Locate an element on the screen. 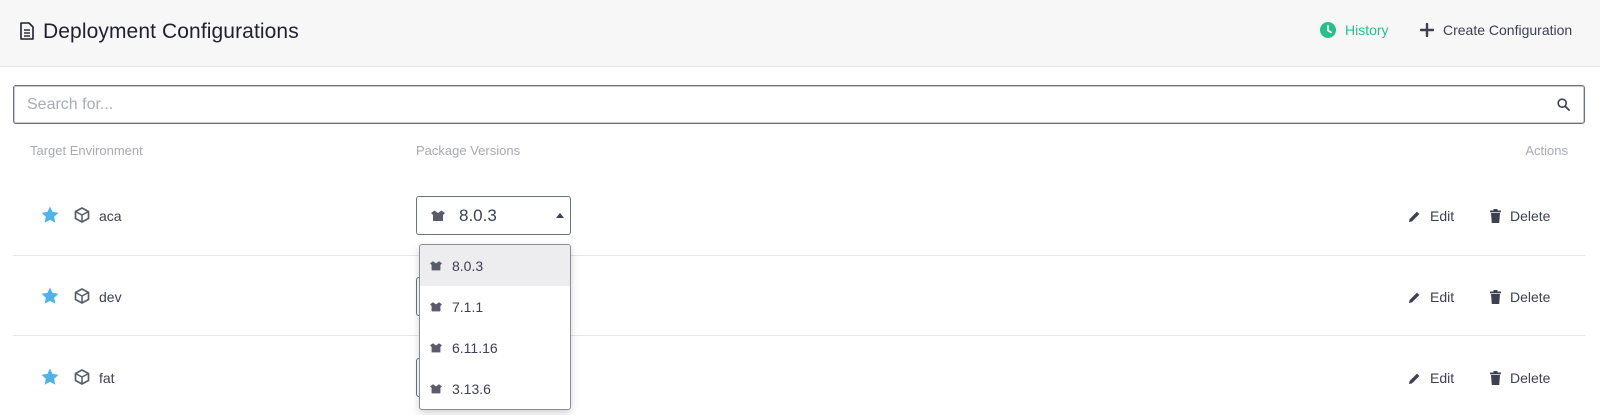  version-option: 3.13.6 is located at coordinates (495, 388).